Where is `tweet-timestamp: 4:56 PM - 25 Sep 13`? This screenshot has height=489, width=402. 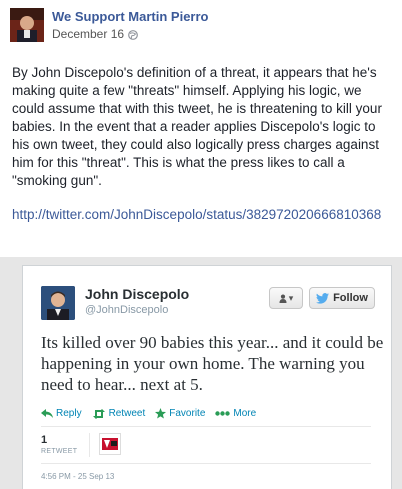
tweet-timestamp: 4:56 PM - 25 Sep 13 is located at coordinates (77, 476).